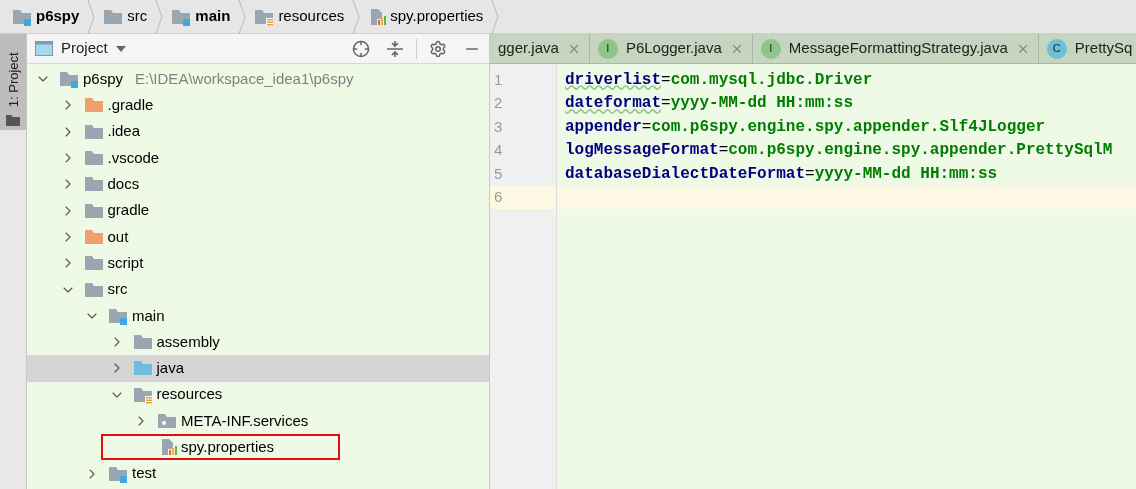 This screenshot has height=489, width=1136. What do you see at coordinates (258, 368) in the screenshot?
I see `tree-row: java` at bounding box center [258, 368].